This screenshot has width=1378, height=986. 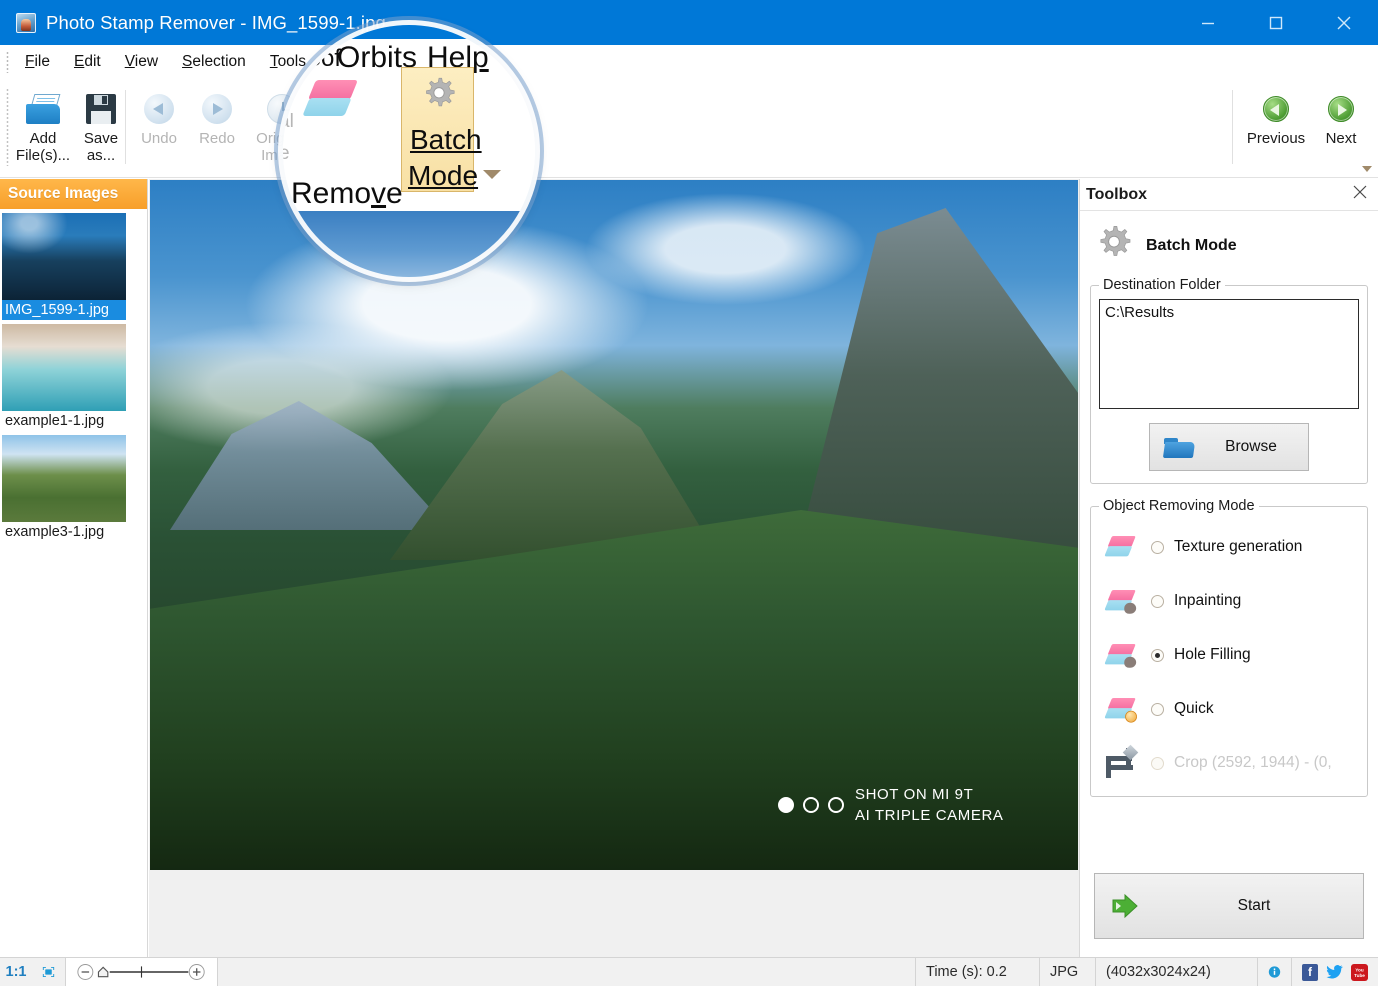 What do you see at coordinates (64, 532) in the screenshot?
I see `thumbnail-label: example3-1.jpg` at bounding box center [64, 532].